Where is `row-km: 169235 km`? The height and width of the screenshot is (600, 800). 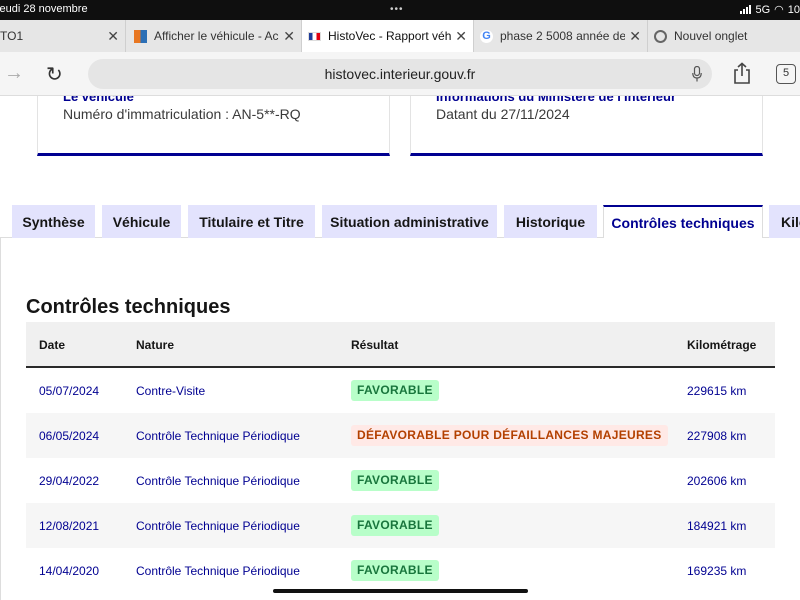 row-km: 169235 km is located at coordinates (717, 571).